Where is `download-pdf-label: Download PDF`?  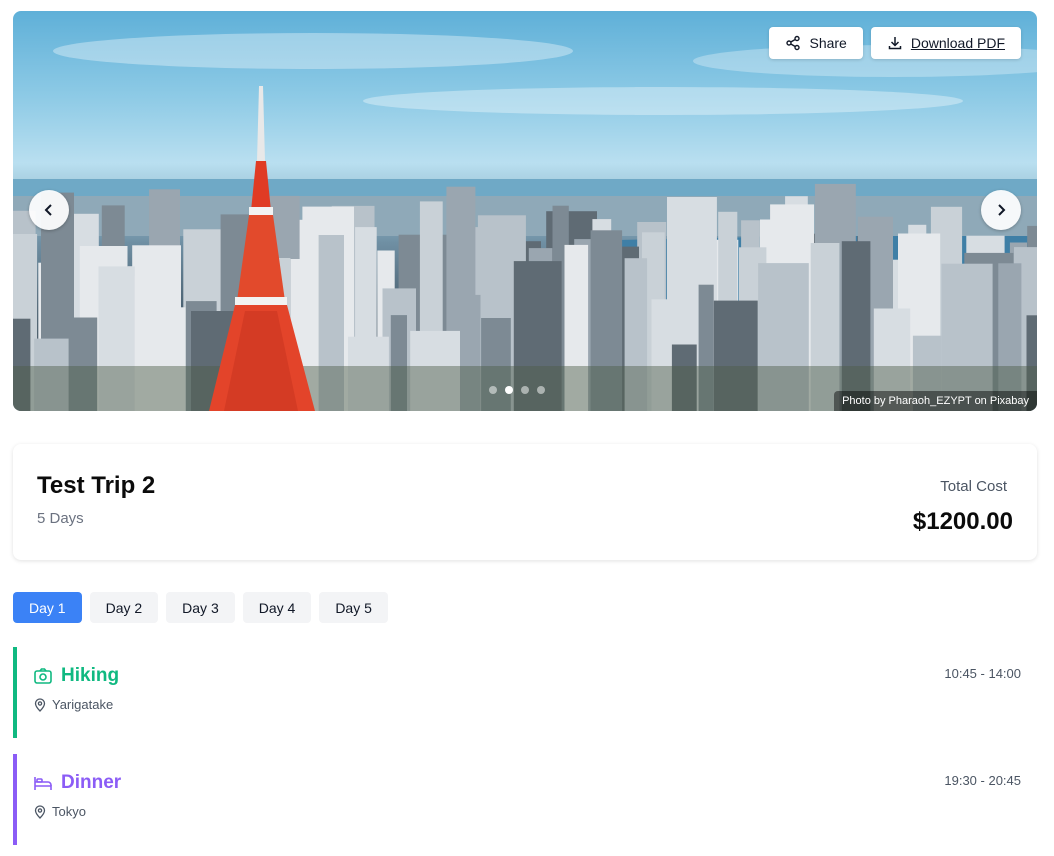 download-pdf-label: Download PDF is located at coordinates (957, 43).